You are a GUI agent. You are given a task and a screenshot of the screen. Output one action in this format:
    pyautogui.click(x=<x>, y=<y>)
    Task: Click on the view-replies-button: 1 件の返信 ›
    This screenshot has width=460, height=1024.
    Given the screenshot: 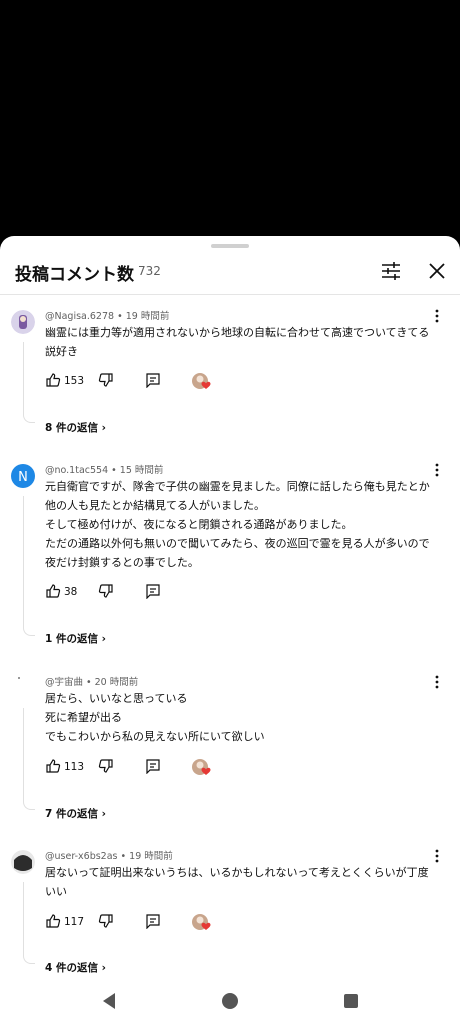 What is the action you would take?
    pyautogui.click(x=75, y=638)
    